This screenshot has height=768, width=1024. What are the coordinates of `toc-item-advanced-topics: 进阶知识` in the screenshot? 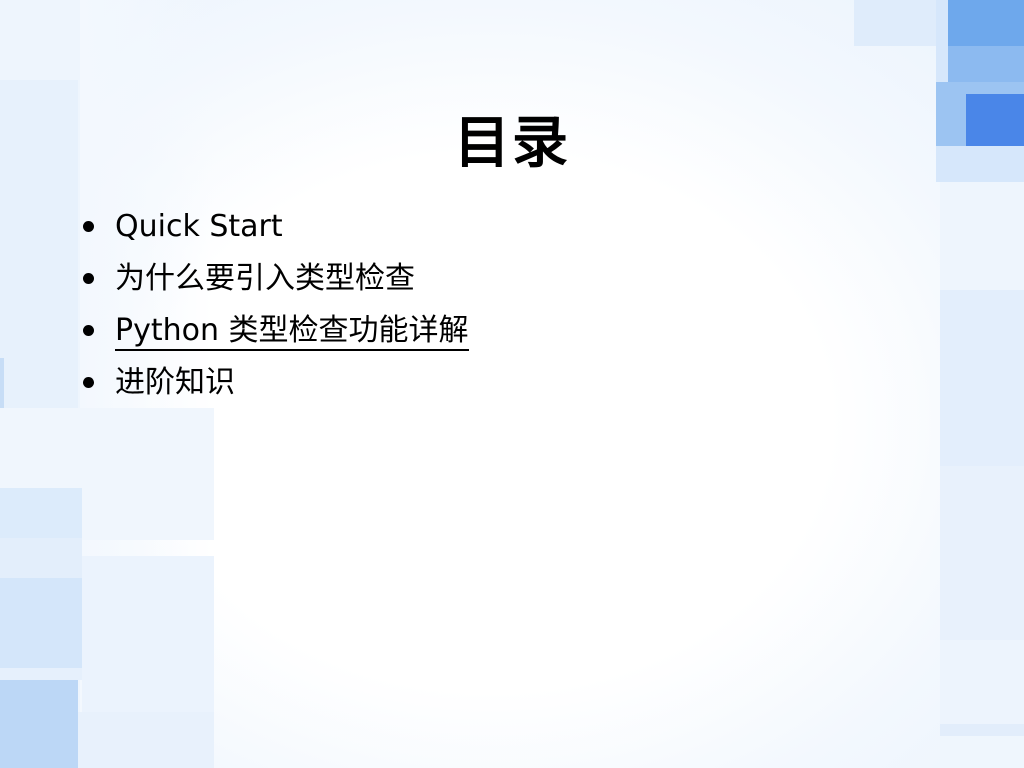 It's located at (274, 386).